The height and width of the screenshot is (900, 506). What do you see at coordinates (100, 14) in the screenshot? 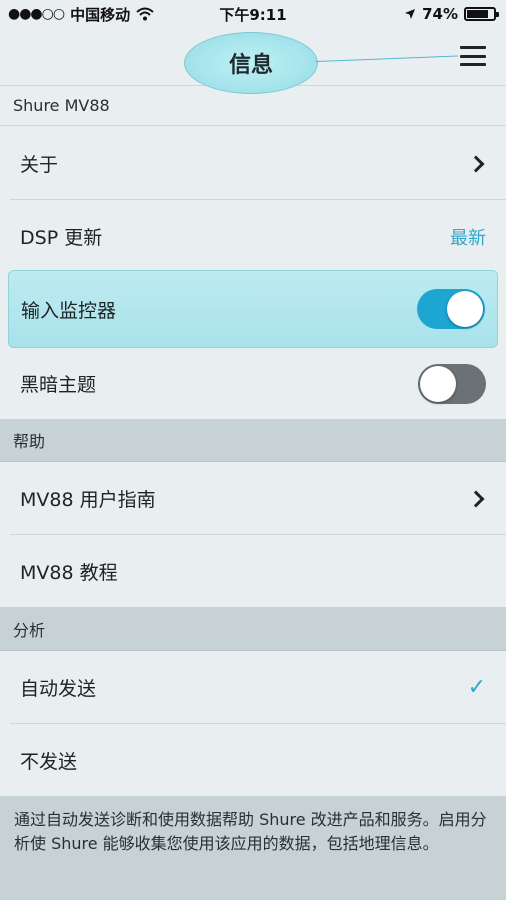
I see `carrier-name: 中国移动` at bounding box center [100, 14].